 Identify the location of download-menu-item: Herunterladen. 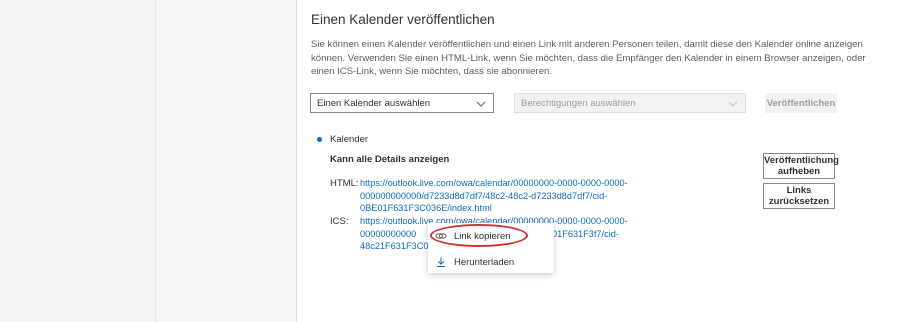
(491, 262).